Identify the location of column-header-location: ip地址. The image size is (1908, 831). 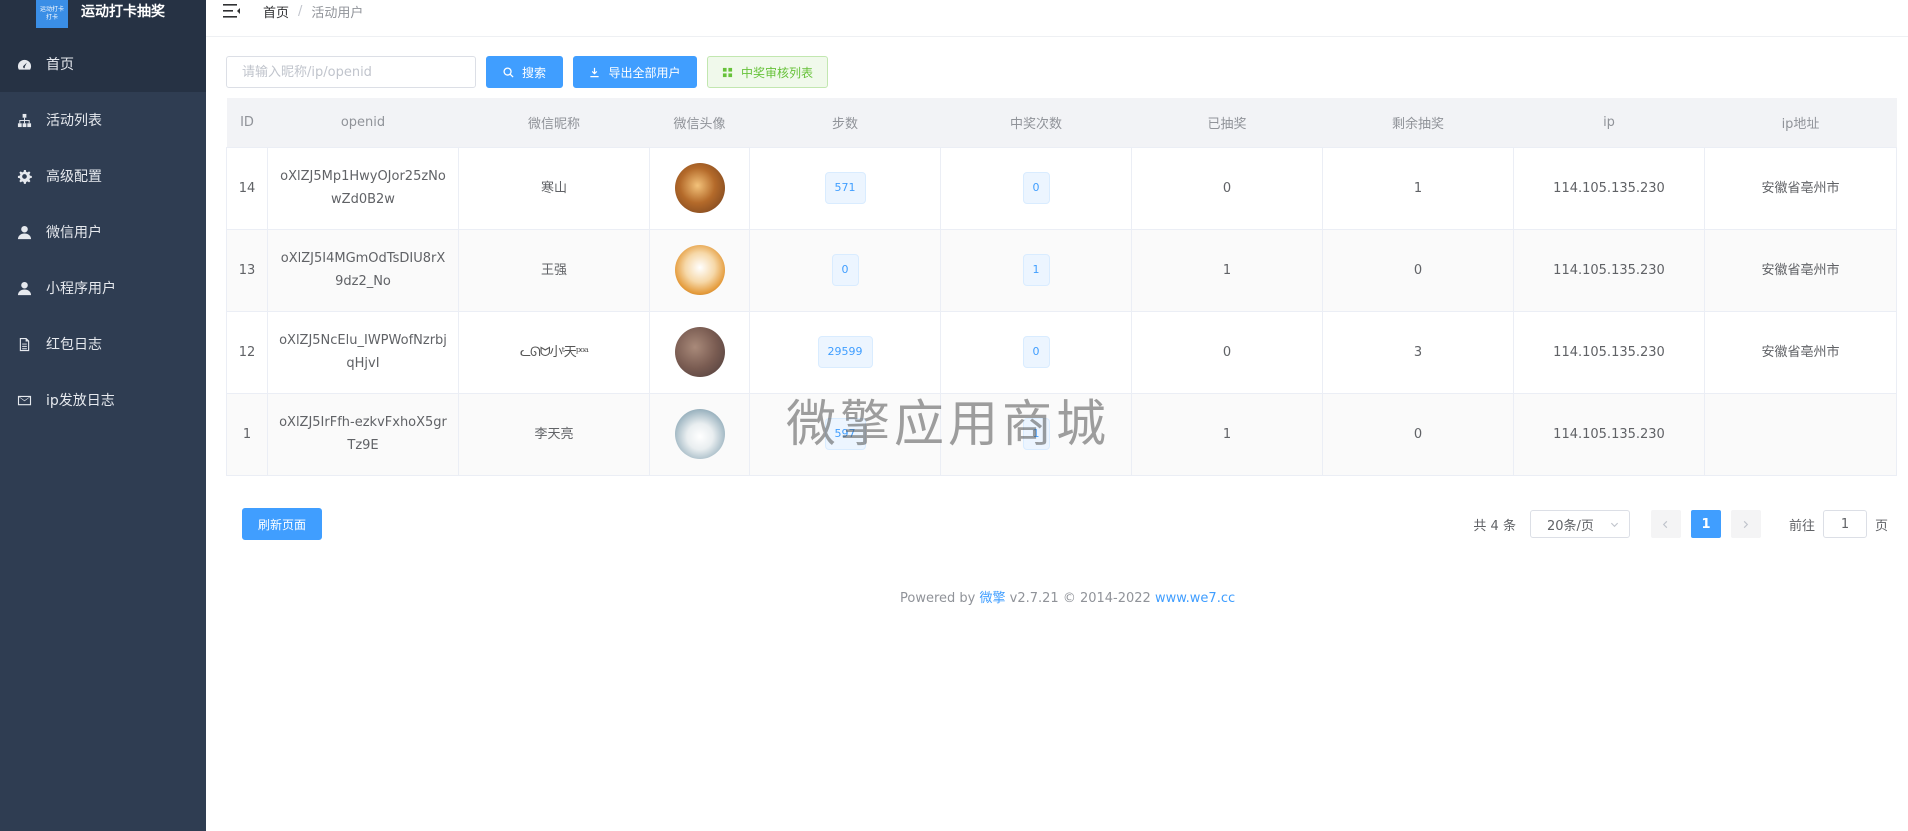
(1800, 123).